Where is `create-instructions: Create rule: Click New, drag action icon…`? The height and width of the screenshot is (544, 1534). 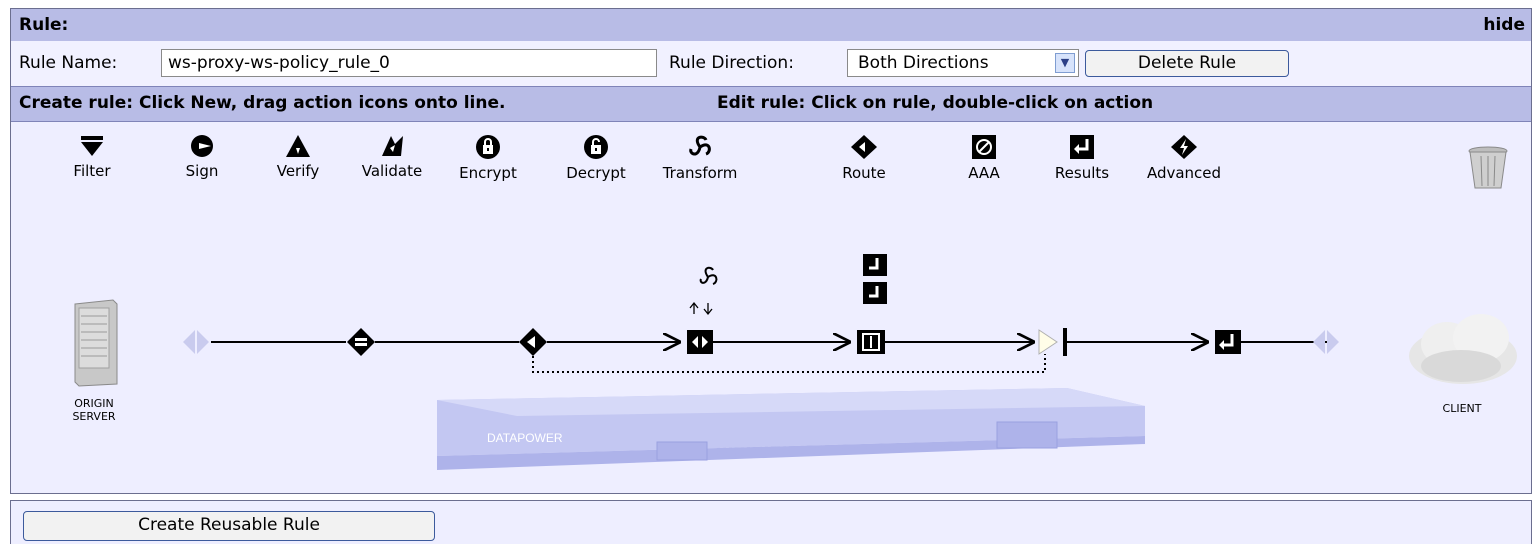
create-instructions: Create rule: Click New, drag action icon… is located at coordinates (262, 103).